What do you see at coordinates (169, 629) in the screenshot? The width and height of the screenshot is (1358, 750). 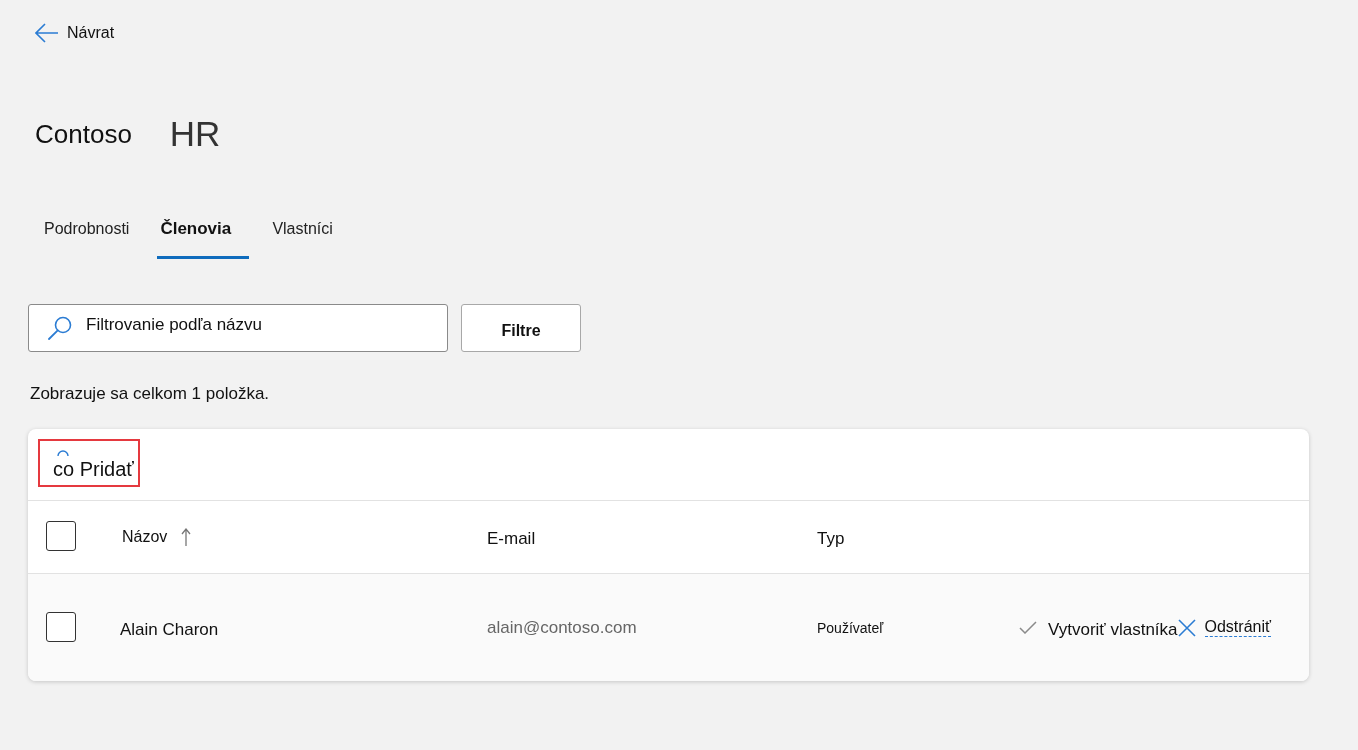 I see `name-cell: Alain Charon` at bounding box center [169, 629].